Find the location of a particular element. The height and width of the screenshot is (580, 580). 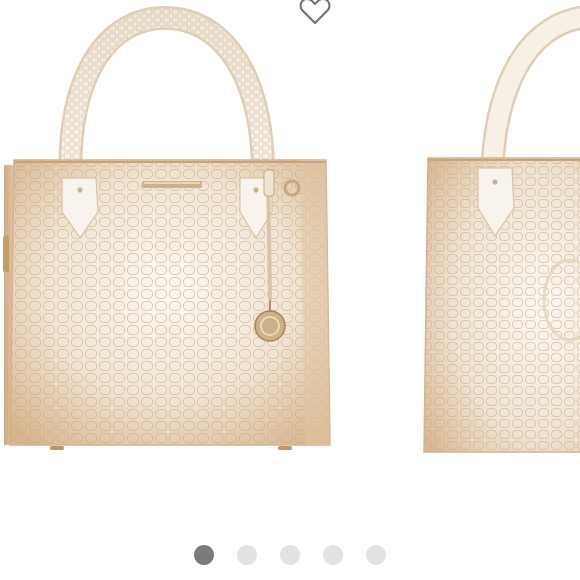

carousel-pagination is located at coordinates (290, 555).